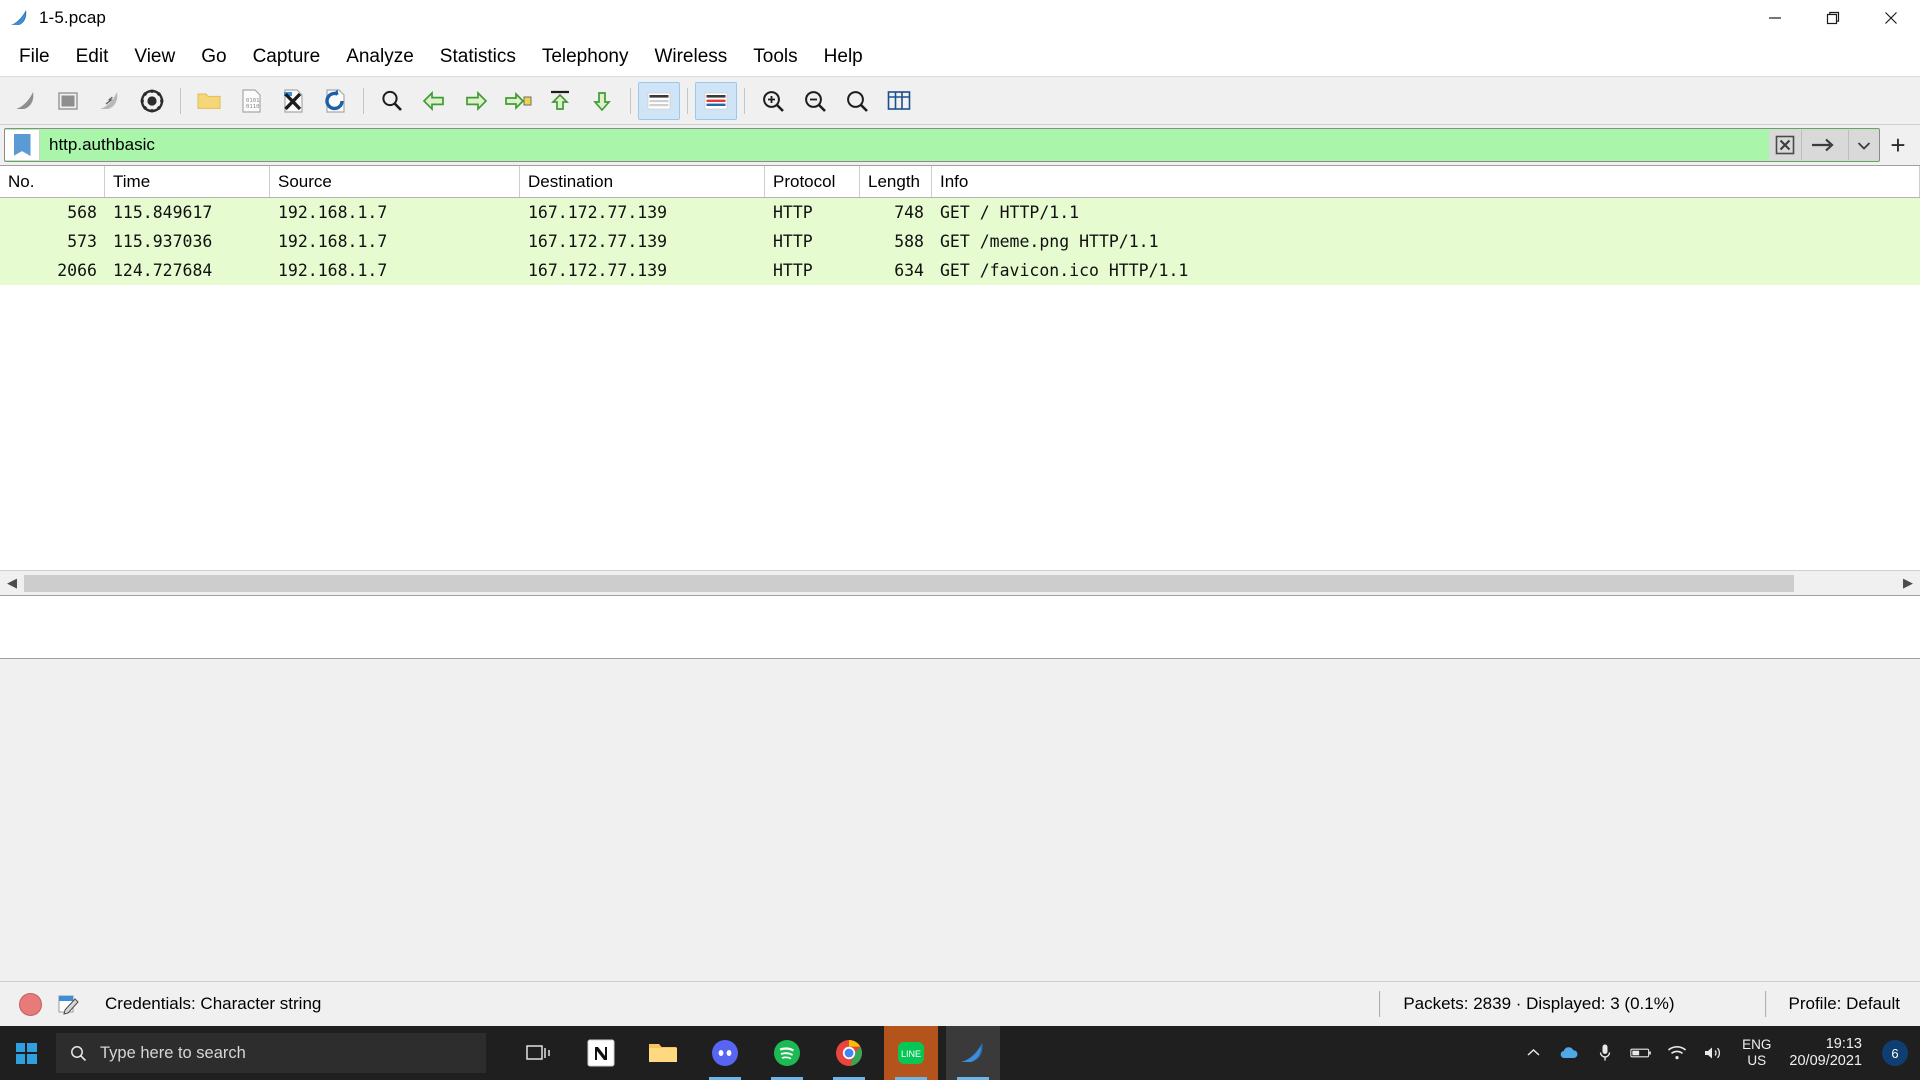 This screenshot has height=1080, width=1920. Describe the element at coordinates (1757, 1045) in the screenshot. I see `language-line-1: ENG` at that location.